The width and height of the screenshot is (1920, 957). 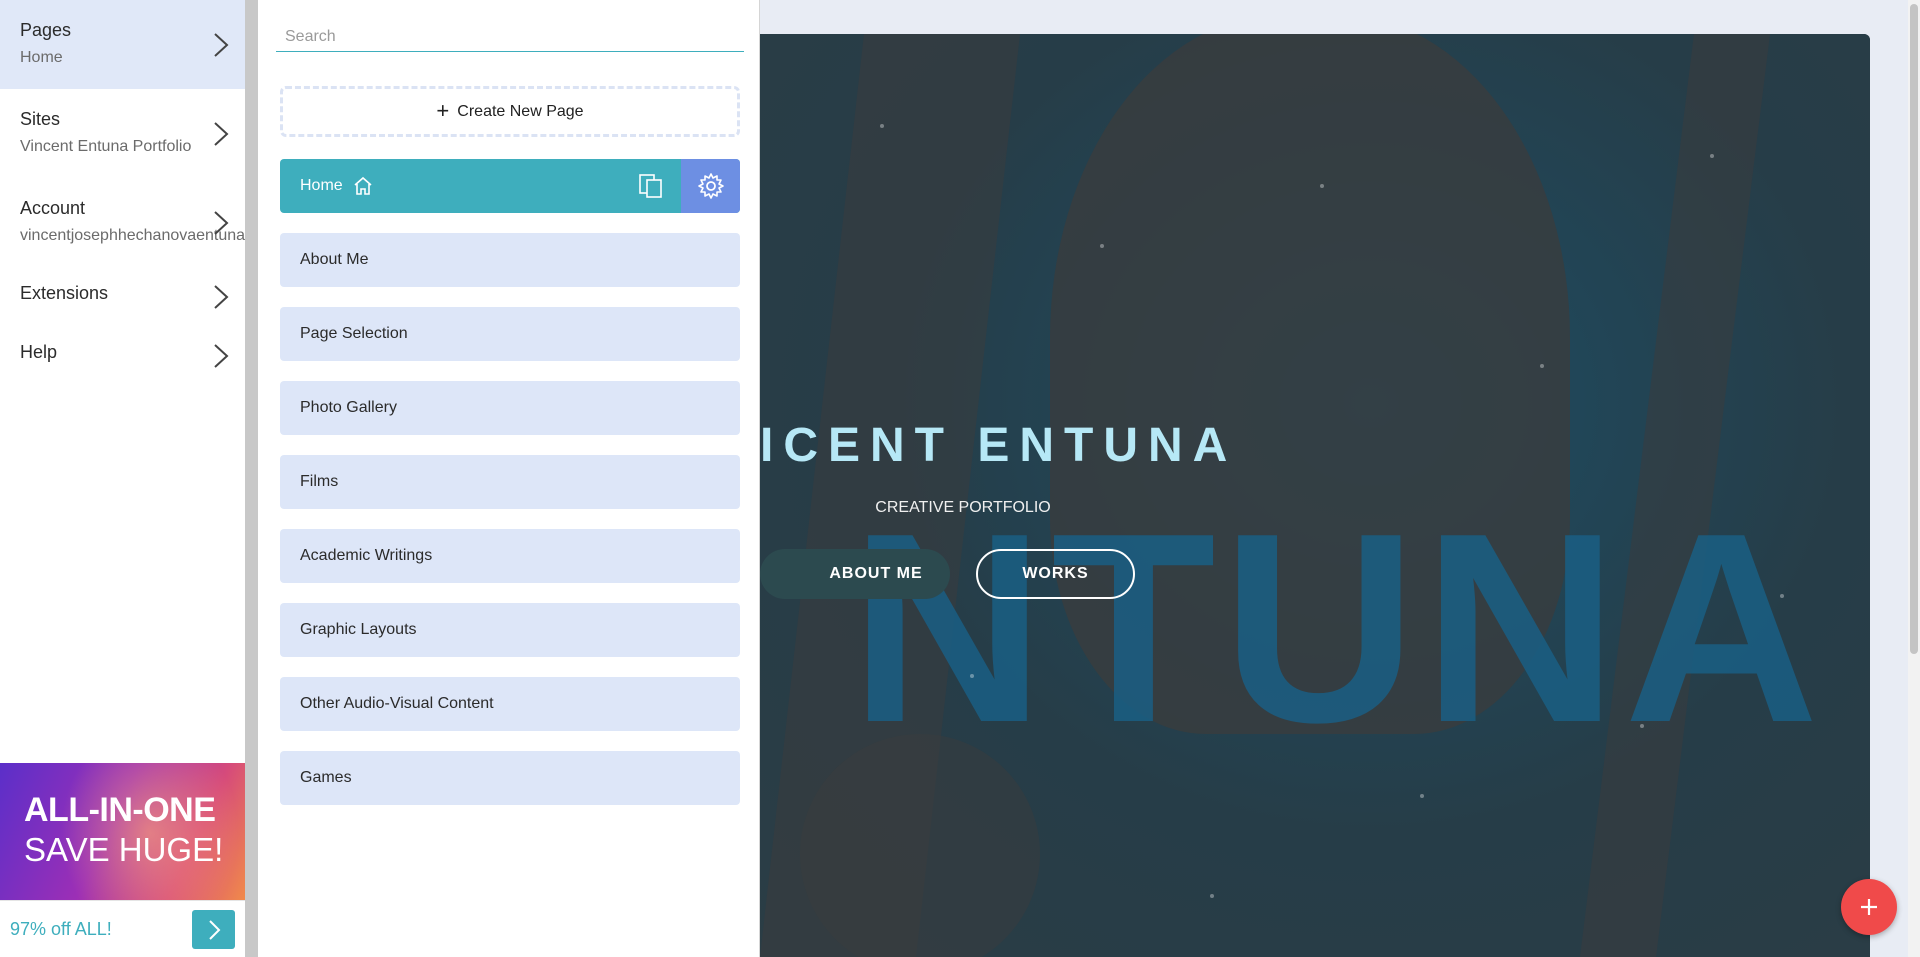 I want to click on sidebar-item-sublabel: Vincent Entuna Portfolio, so click(x=106, y=146).